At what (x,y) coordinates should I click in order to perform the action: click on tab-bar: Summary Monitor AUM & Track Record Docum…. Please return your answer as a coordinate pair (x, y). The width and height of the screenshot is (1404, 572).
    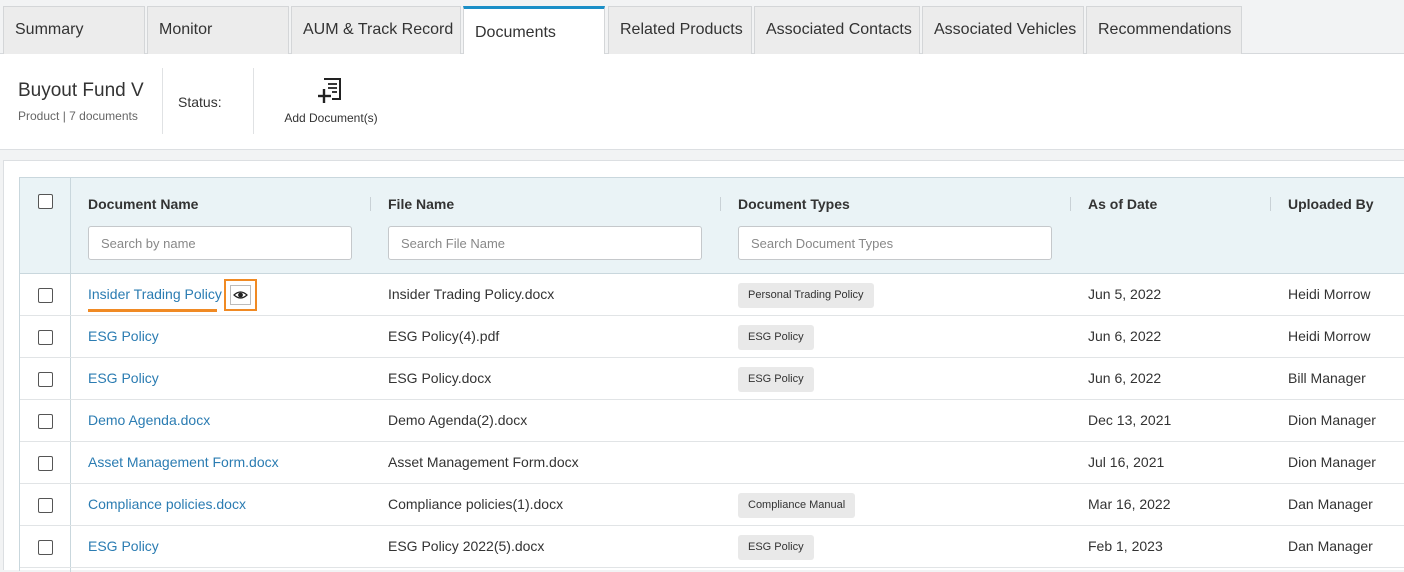
    Looking at the image, I should click on (702, 27).